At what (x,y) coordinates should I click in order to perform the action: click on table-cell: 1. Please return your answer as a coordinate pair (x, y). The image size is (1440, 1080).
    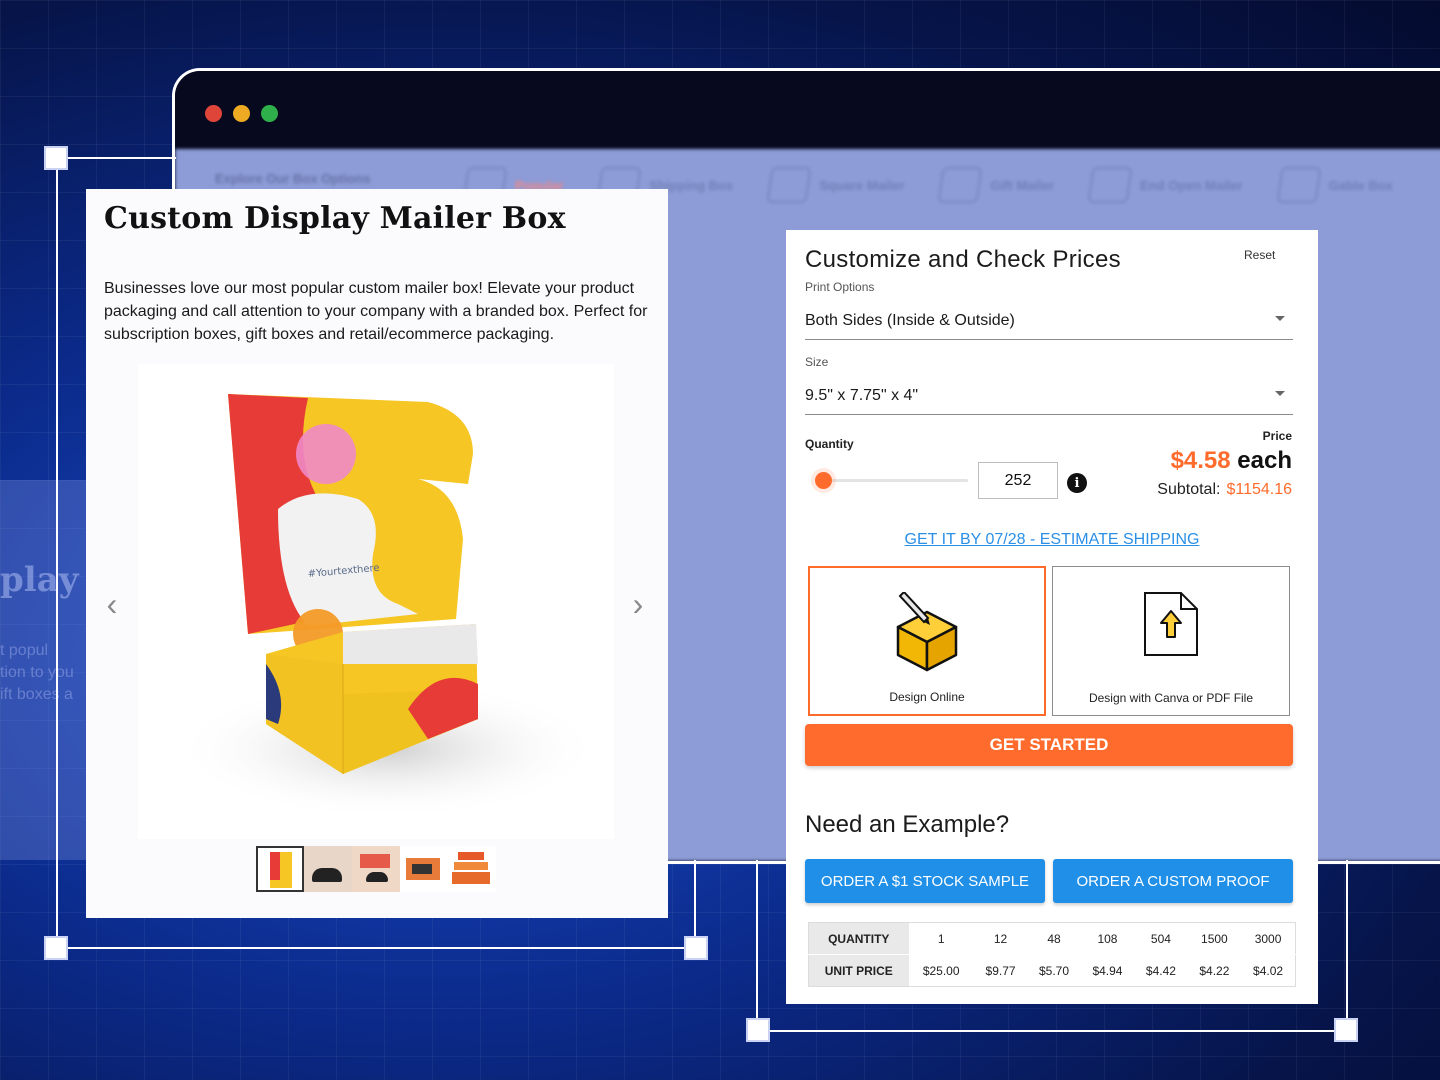
    Looking at the image, I should click on (941, 938).